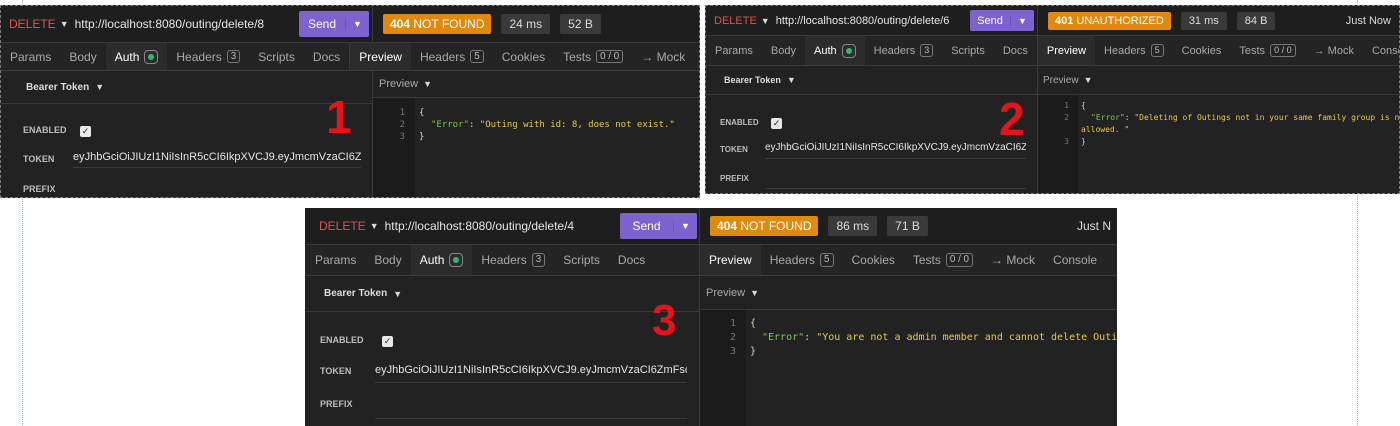 This screenshot has width=1400, height=426. I want to click on tab-auth-label: Auth, so click(432, 260).